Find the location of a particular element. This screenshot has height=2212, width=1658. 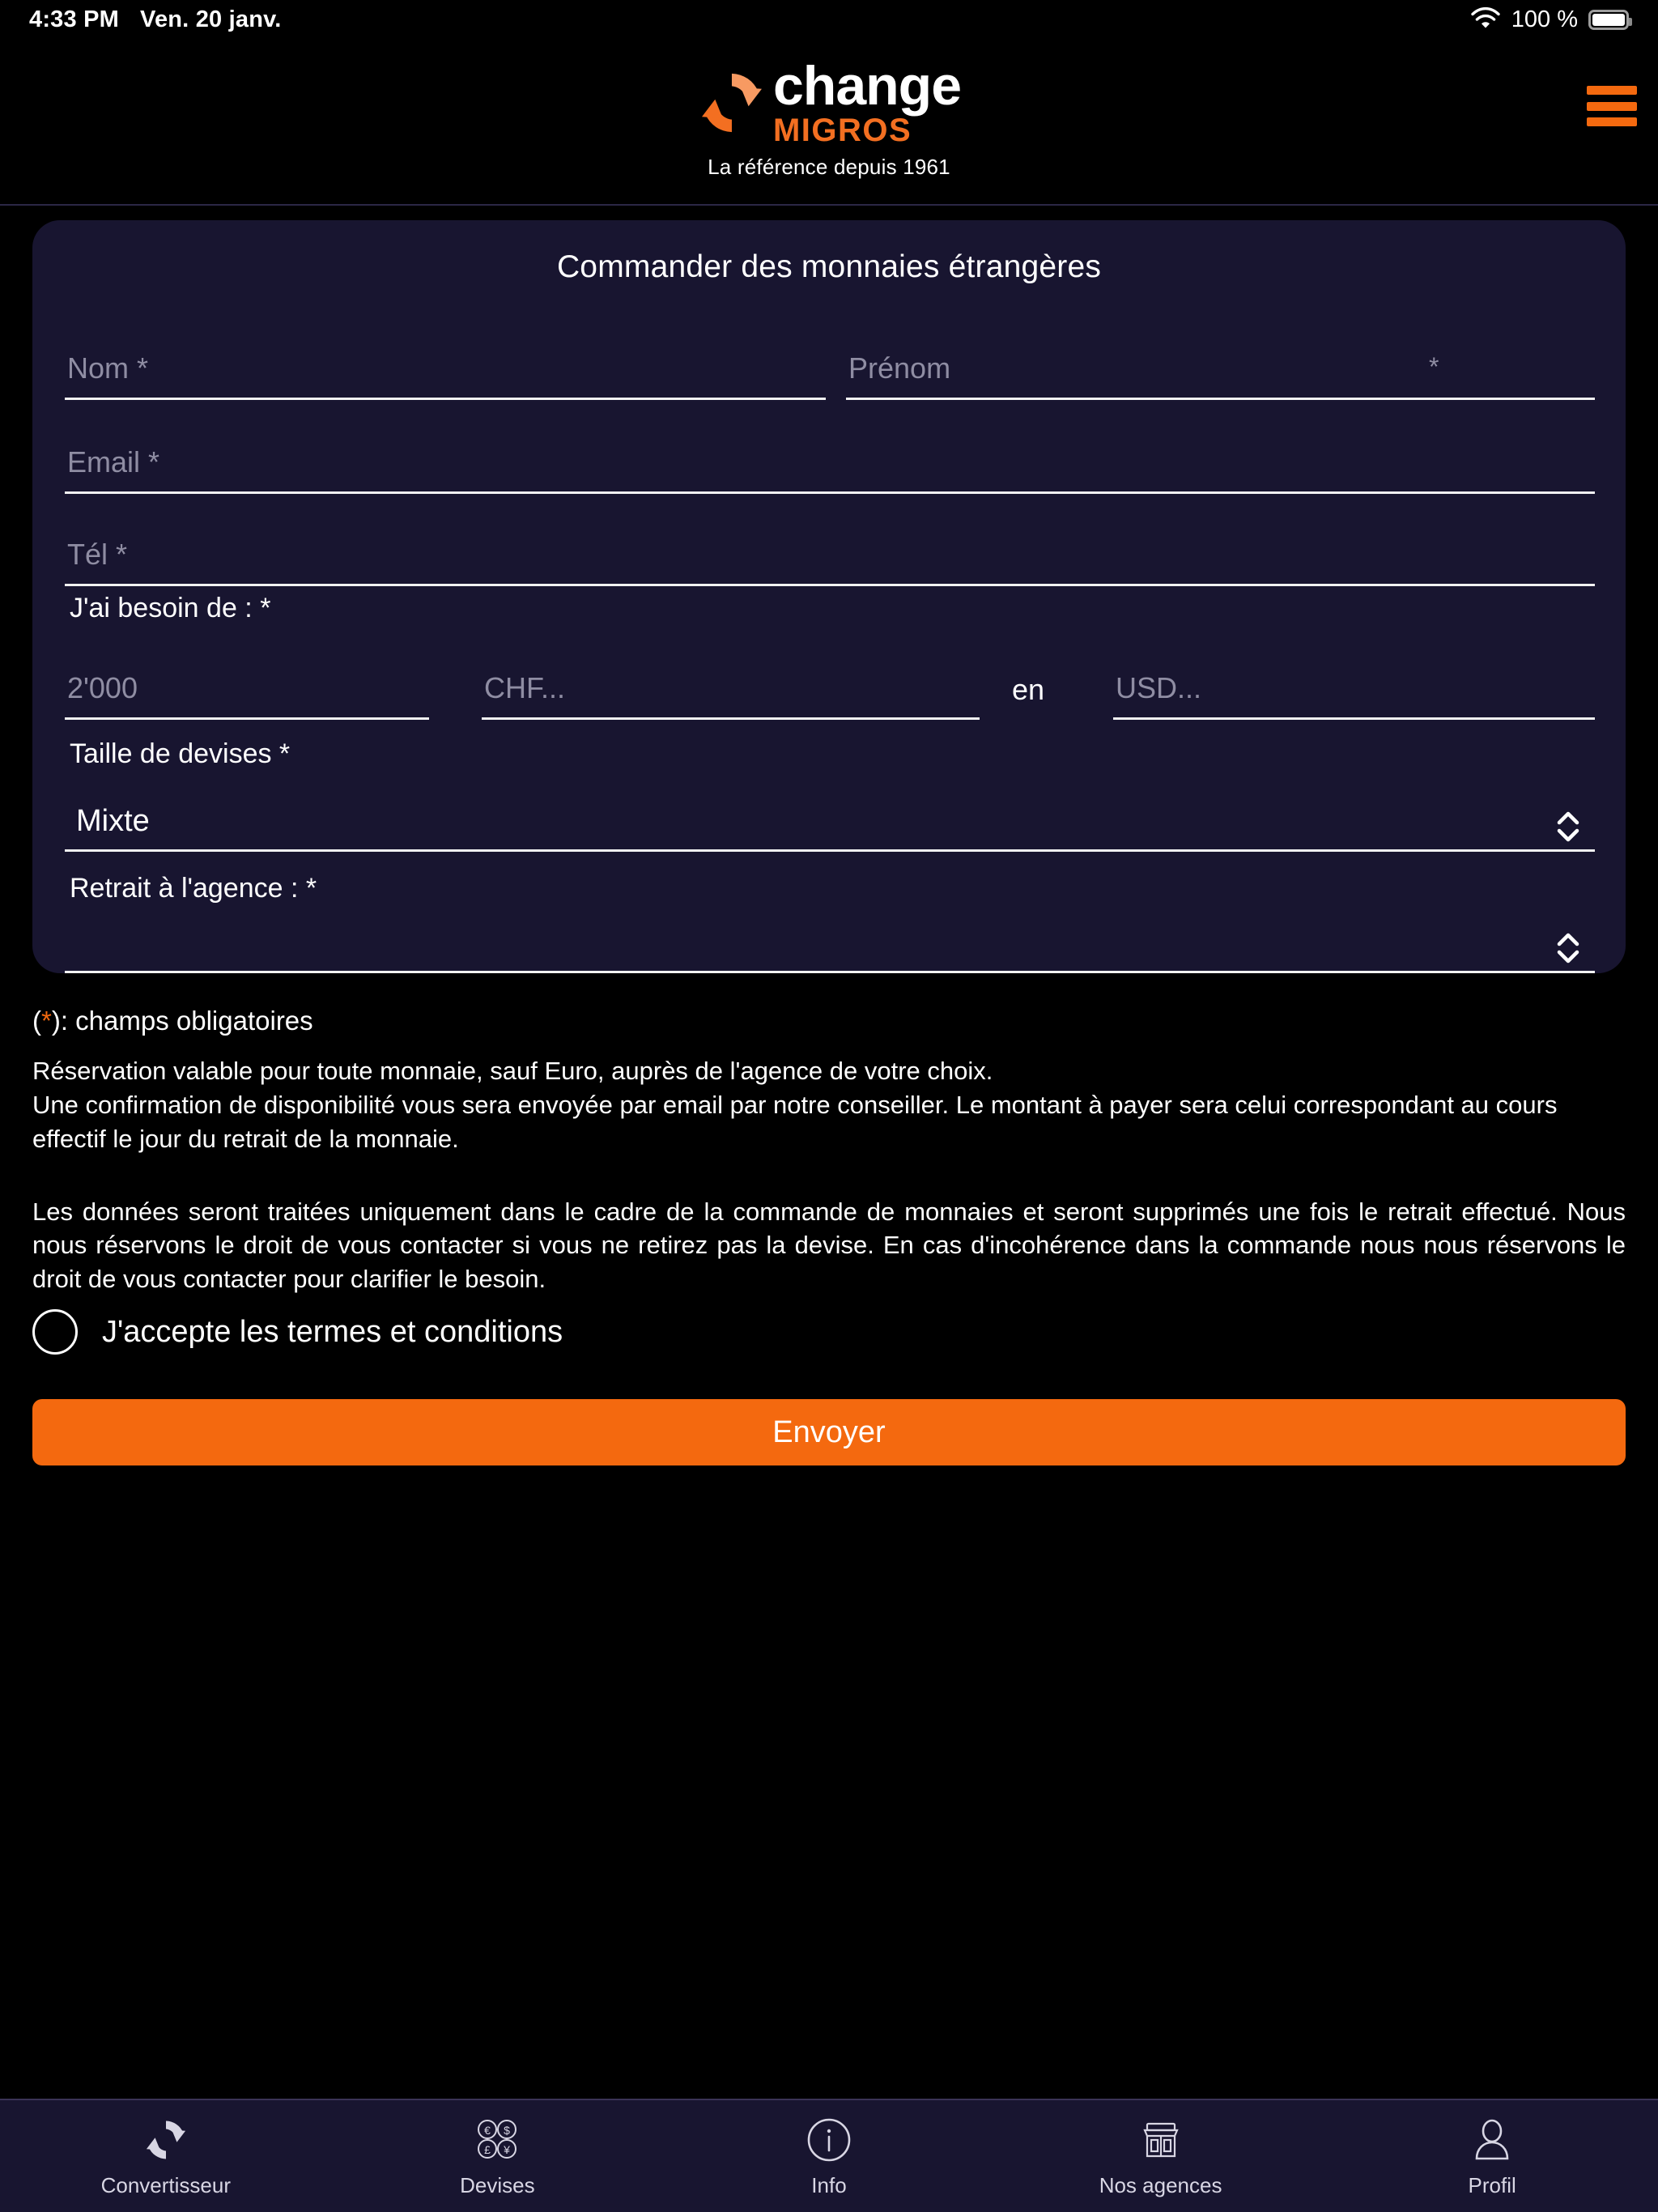

retrait-agence-select is located at coordinates (830, 939).